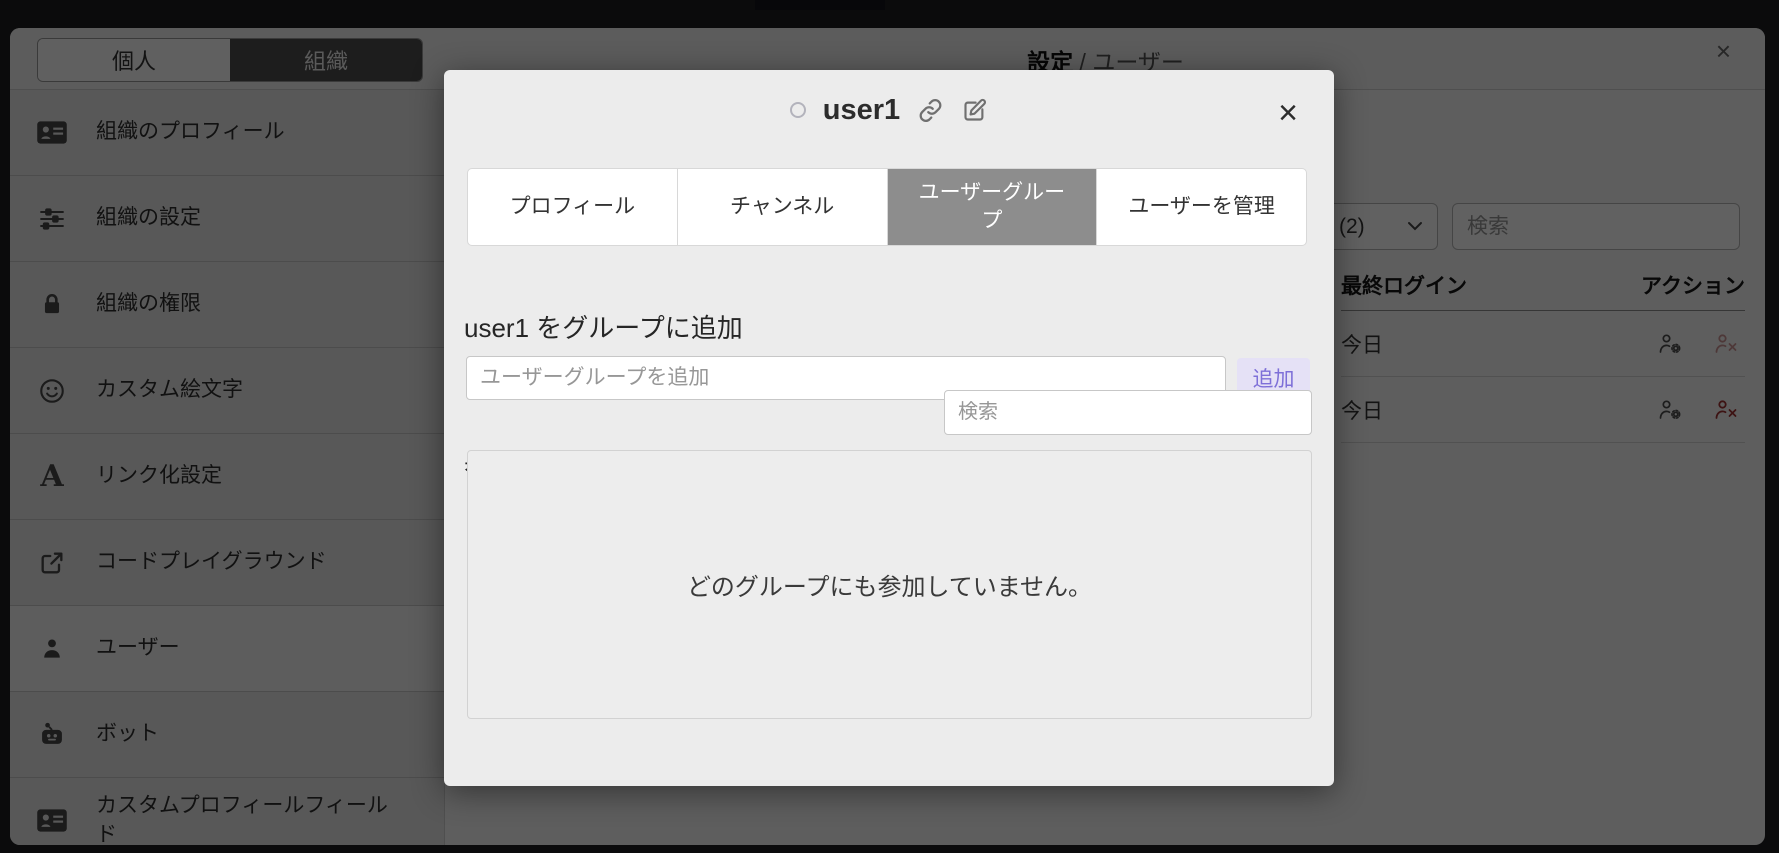 The width and height of the screenshot is (1779, 853). I want to click on tab-label: ユーザーグループ, so click(992, 206).